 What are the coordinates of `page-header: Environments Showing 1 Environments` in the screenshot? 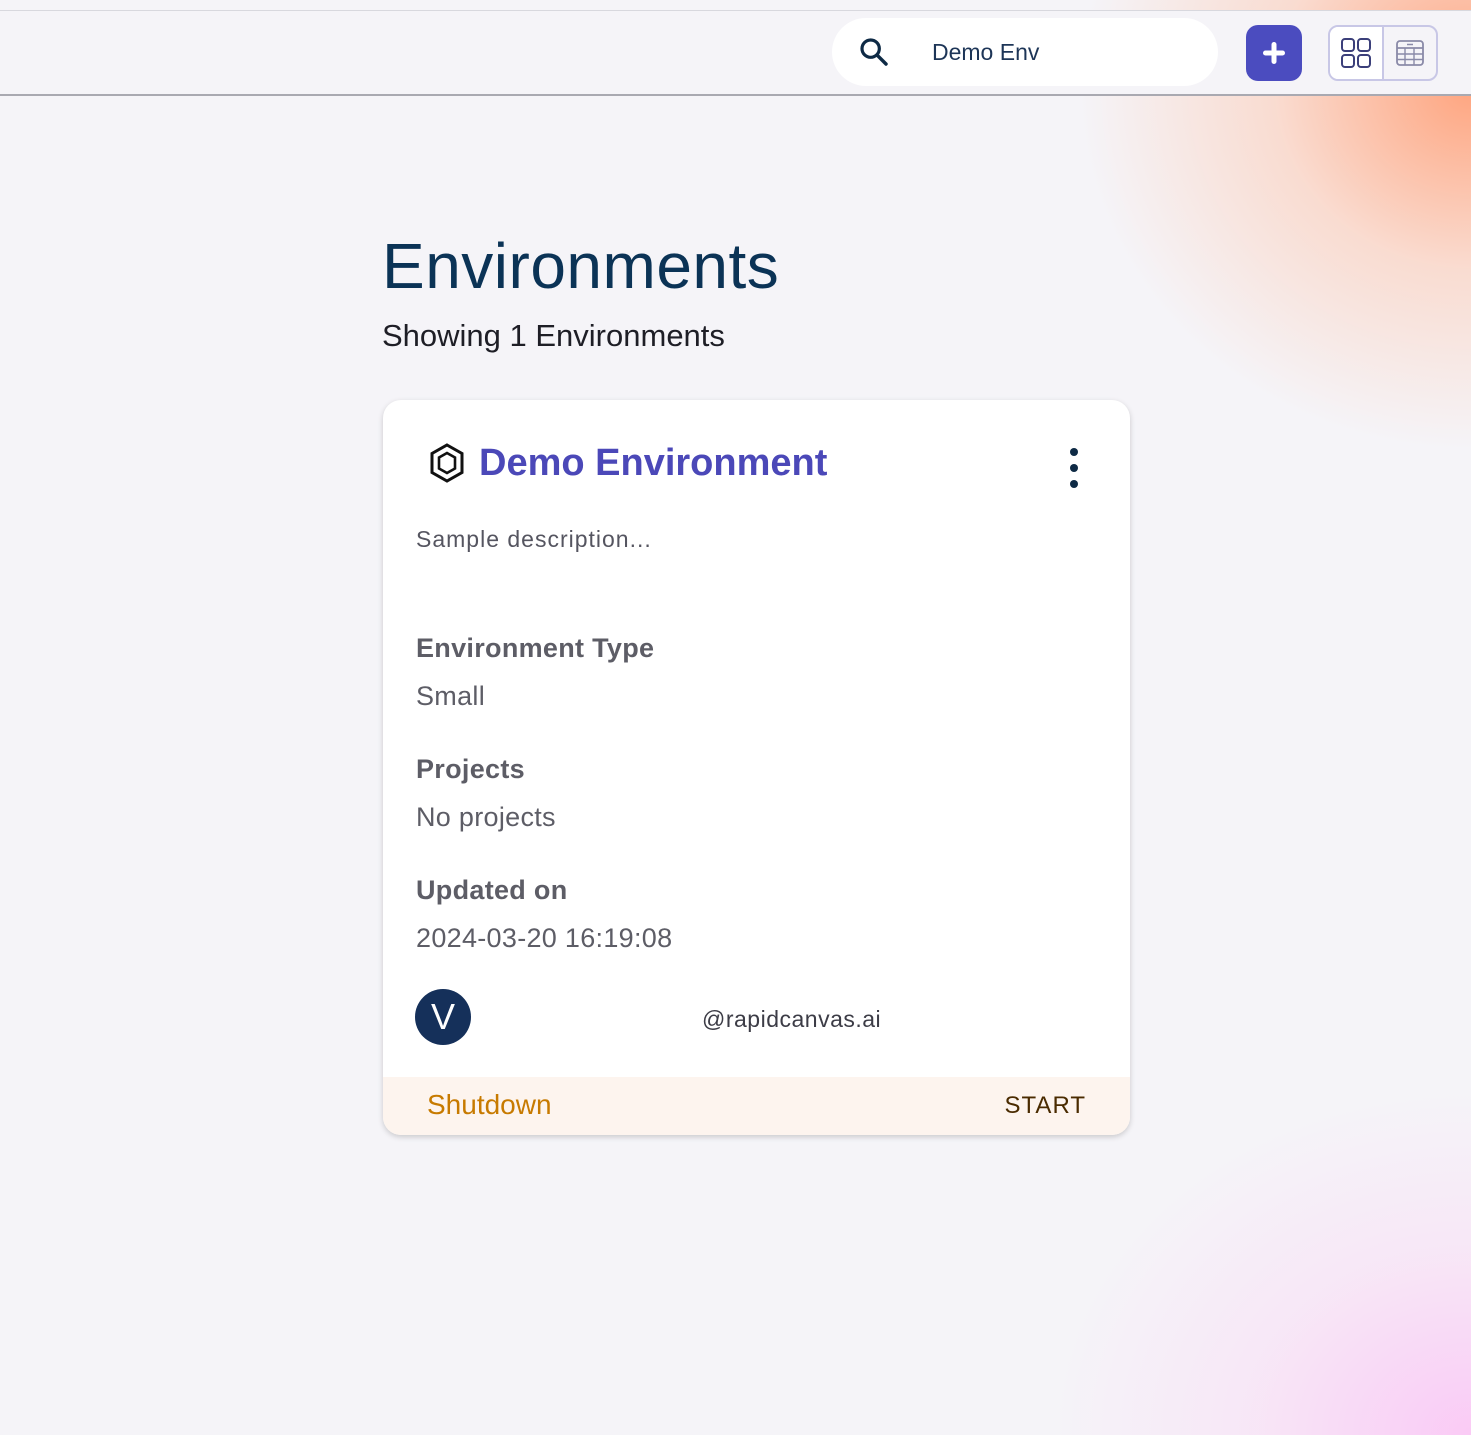 It's located at (580, 291).